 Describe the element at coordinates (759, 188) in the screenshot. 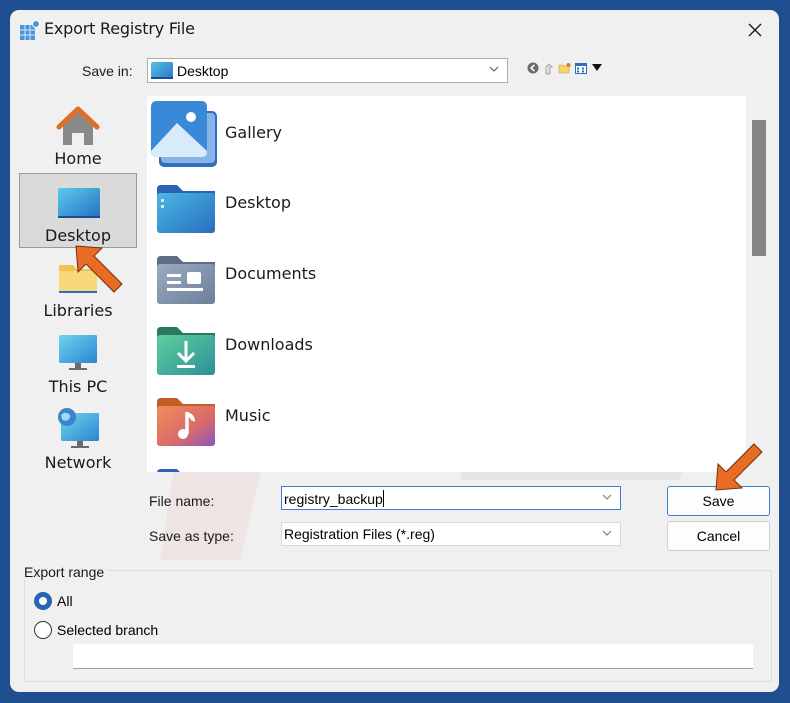

I see `scrollbar-thumb` at that location.